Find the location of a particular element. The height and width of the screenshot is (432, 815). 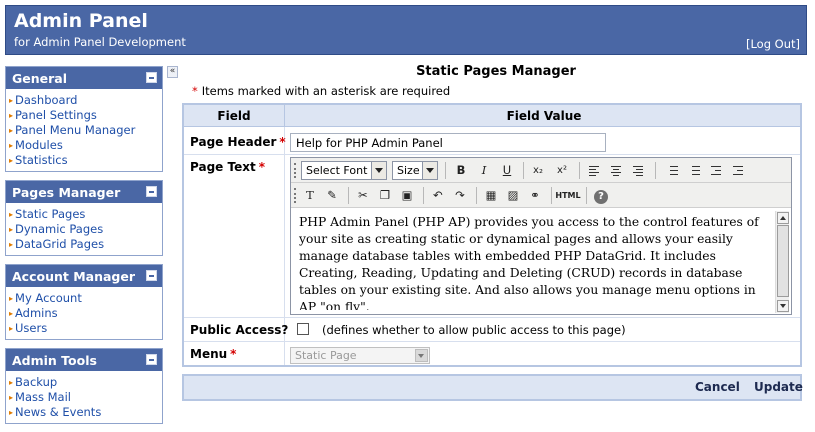

cut-icon: ✂ is located at coordinates (363, 195).